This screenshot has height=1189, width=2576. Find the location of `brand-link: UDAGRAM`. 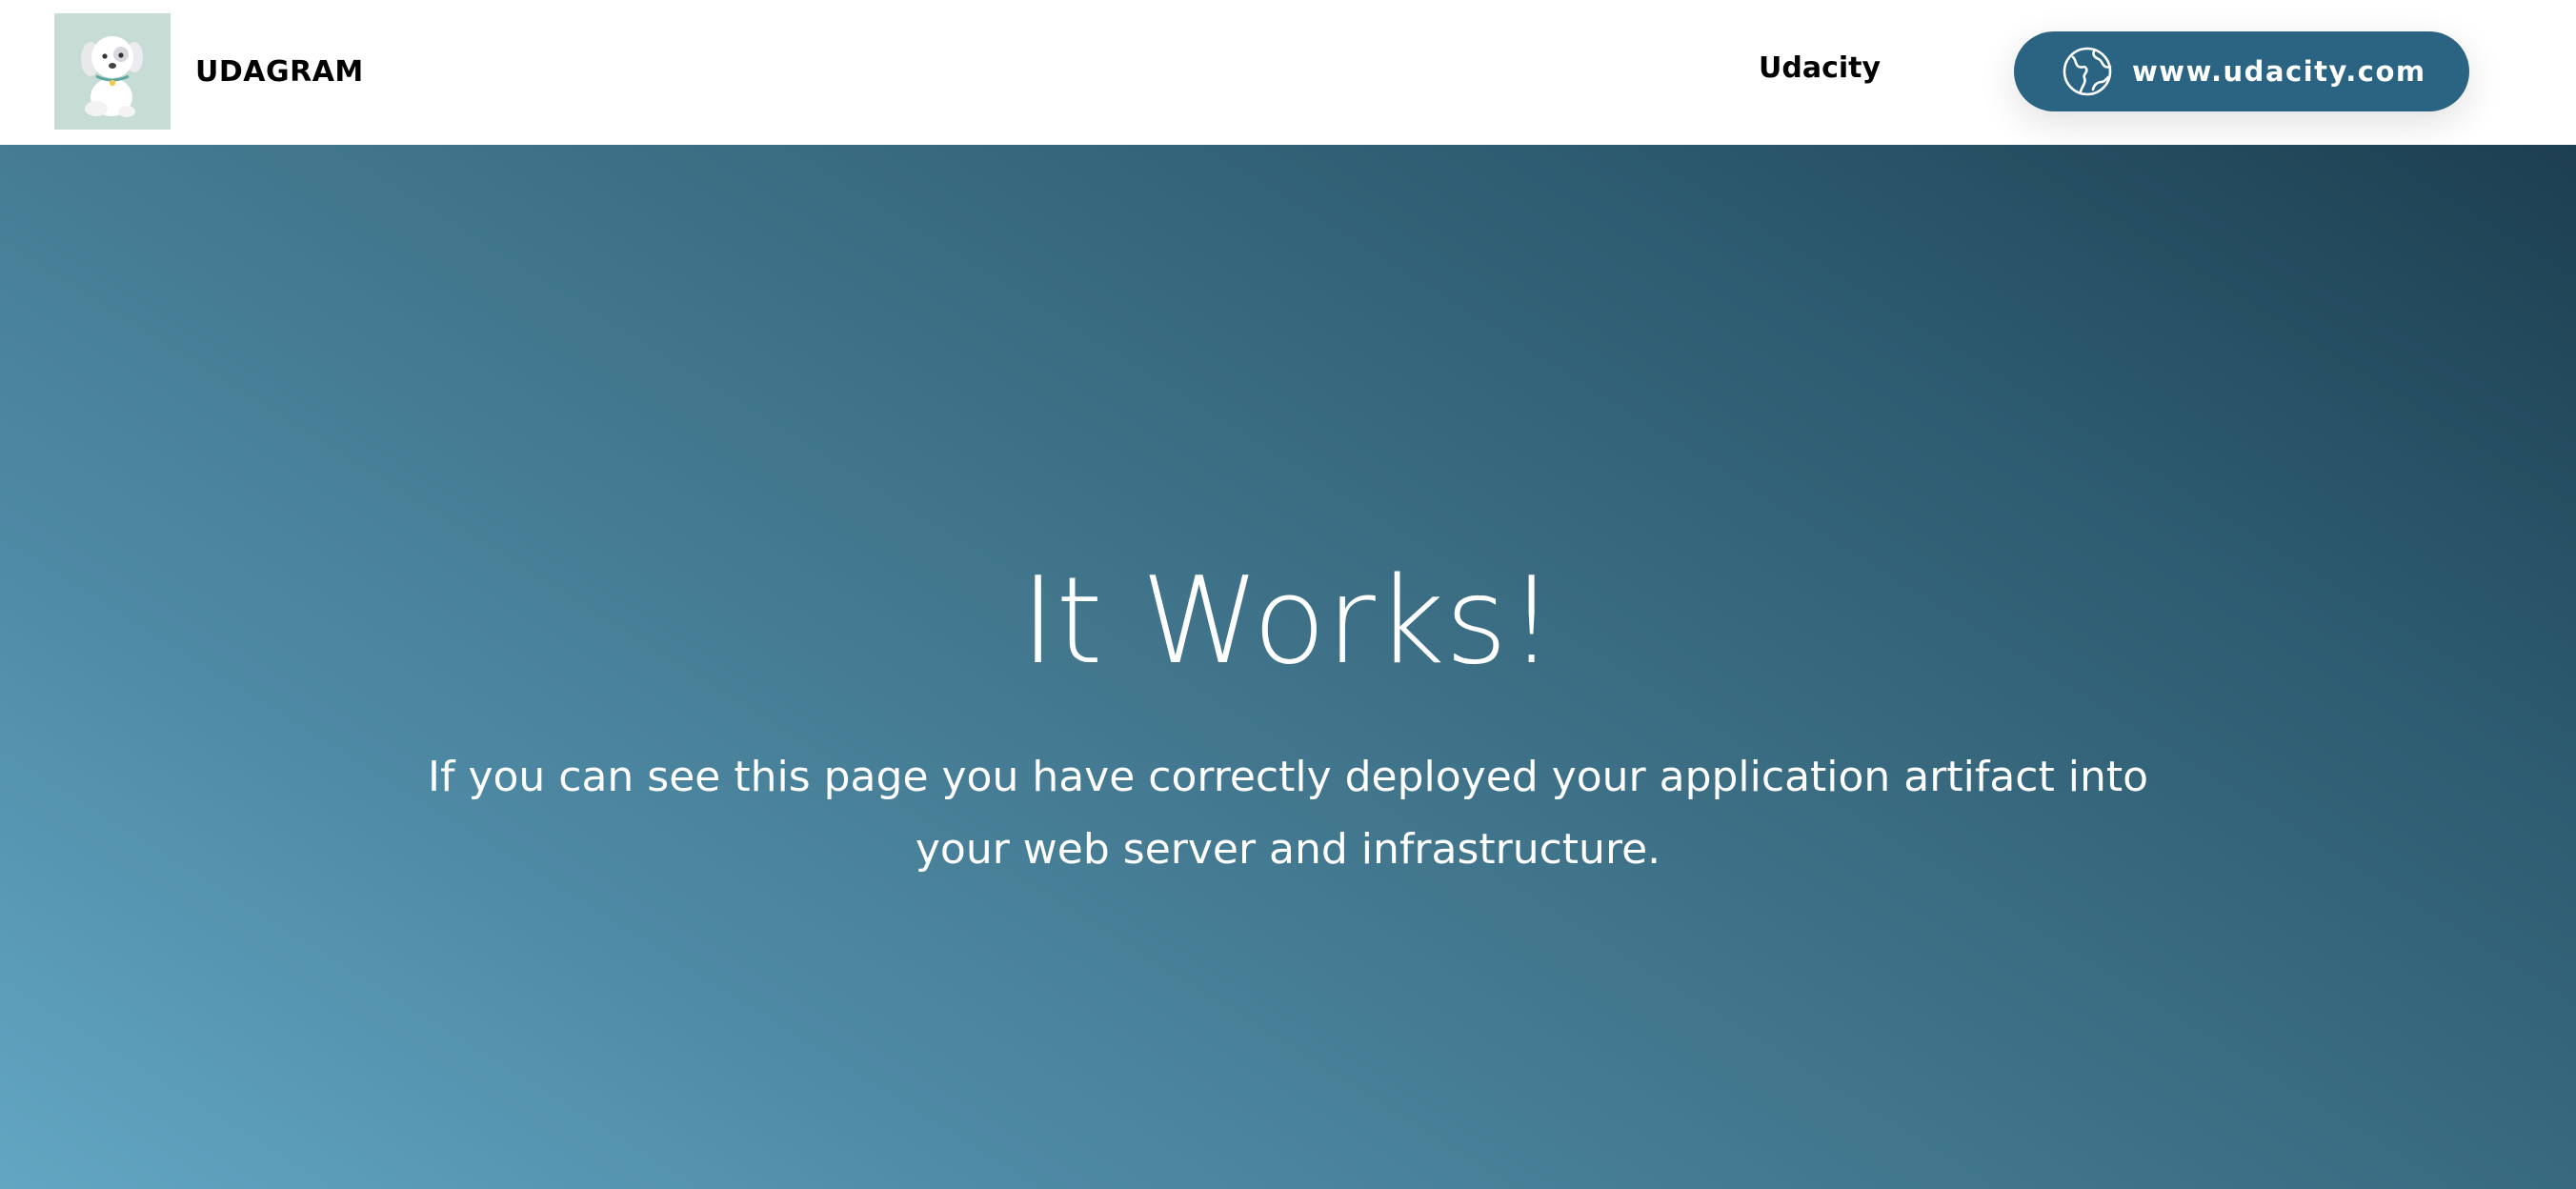

brand-link: UDAGRAM is located at coordinates (209, 71).